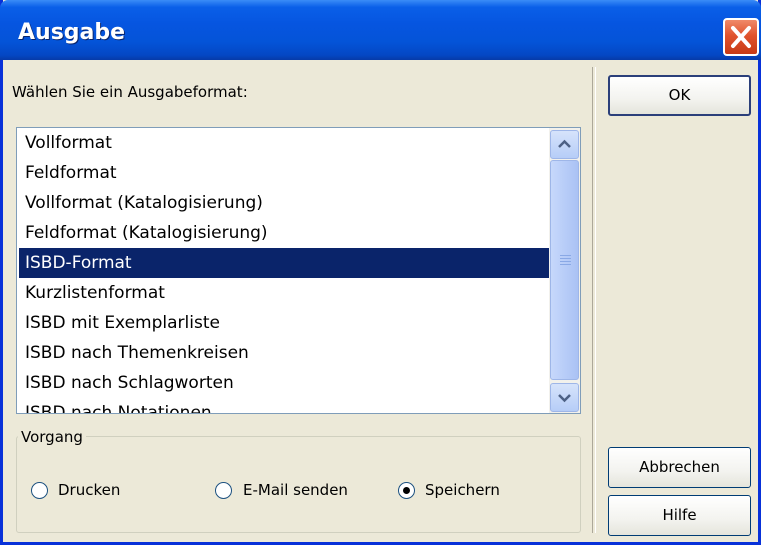 Image resolution: width=761 pixels, height=545 pixels. I want to click on list-item-isbd-schlagworten: ISBD nach Schlagworten, so click(284, 383).